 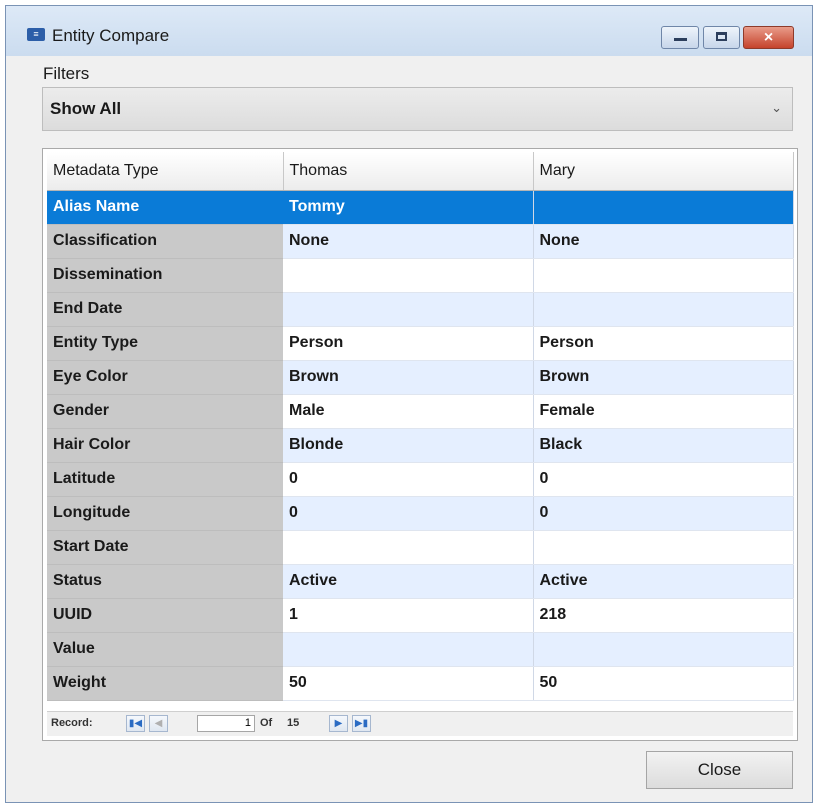 I want to click on table-row: Weight 50 50, so click(x=420, y=683).